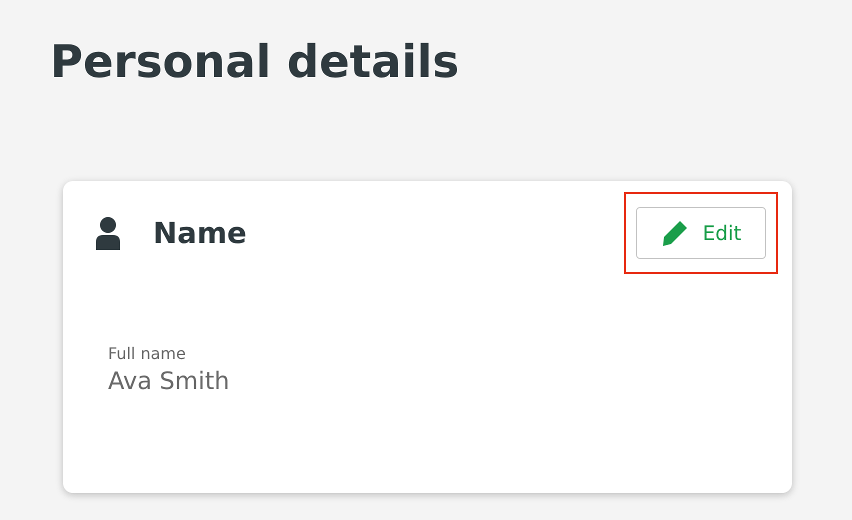 The image size is (852, 520). What do you see at coordinates (147, 353) in the screenshot?
I see `field-label: Full name` at bounding box center [147, 353].